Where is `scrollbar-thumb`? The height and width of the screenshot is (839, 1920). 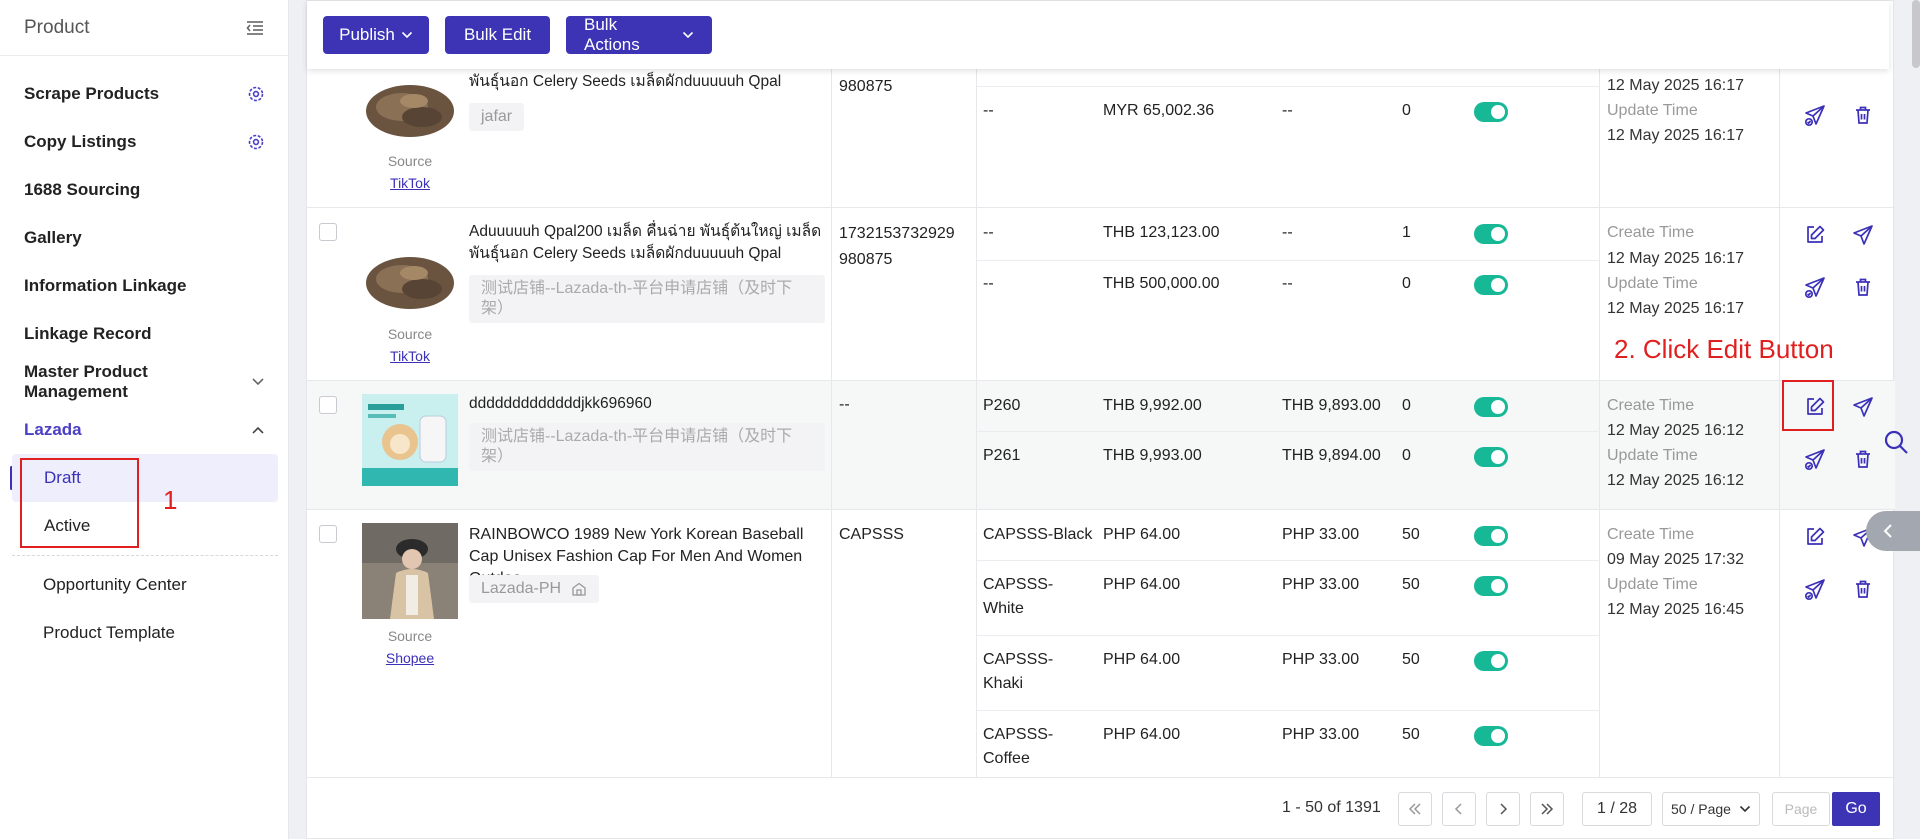
scrollbar-thumb is located at coordinates (1916, 34).